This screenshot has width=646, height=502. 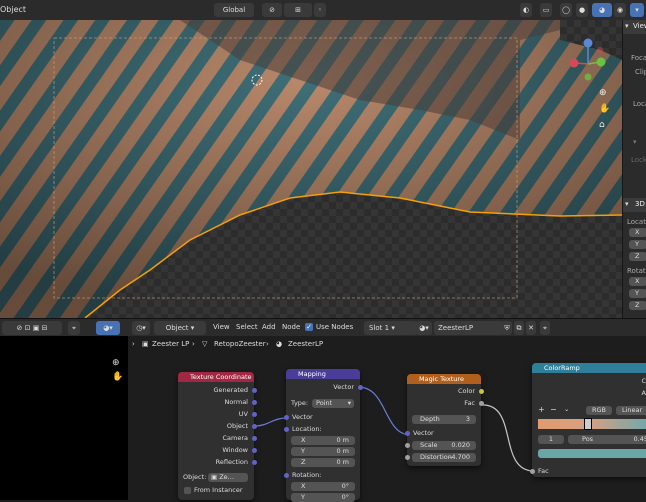 I want to click on color-ramp-gradient, so click(x=592, y=424).